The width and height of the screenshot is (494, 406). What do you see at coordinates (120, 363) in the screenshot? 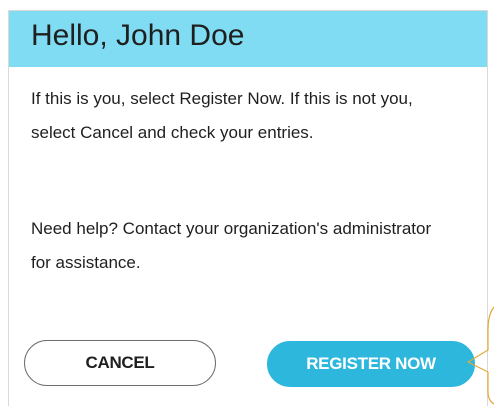
I see `cancel-button: CANCEL` at bounding box center [120, 363].